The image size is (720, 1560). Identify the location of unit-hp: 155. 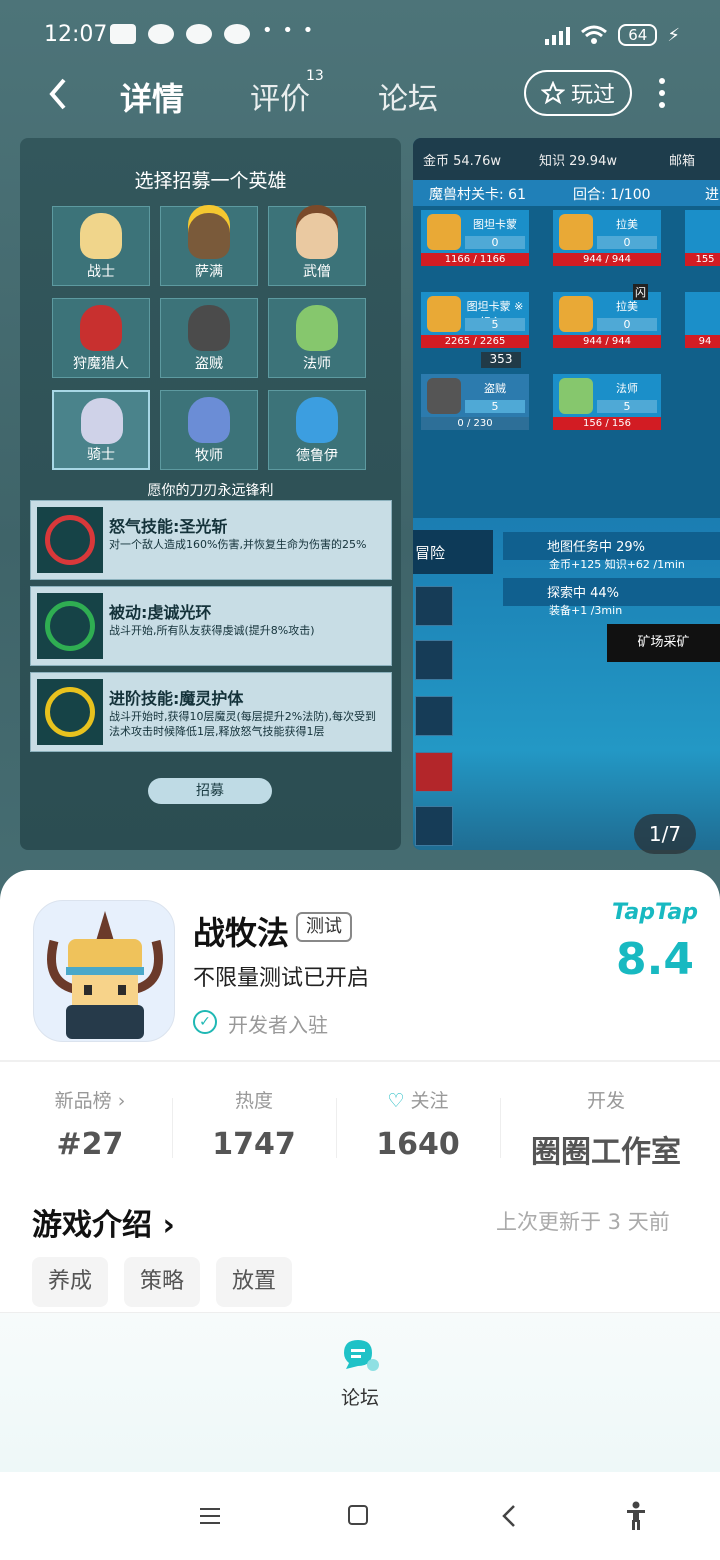
(702, 259).